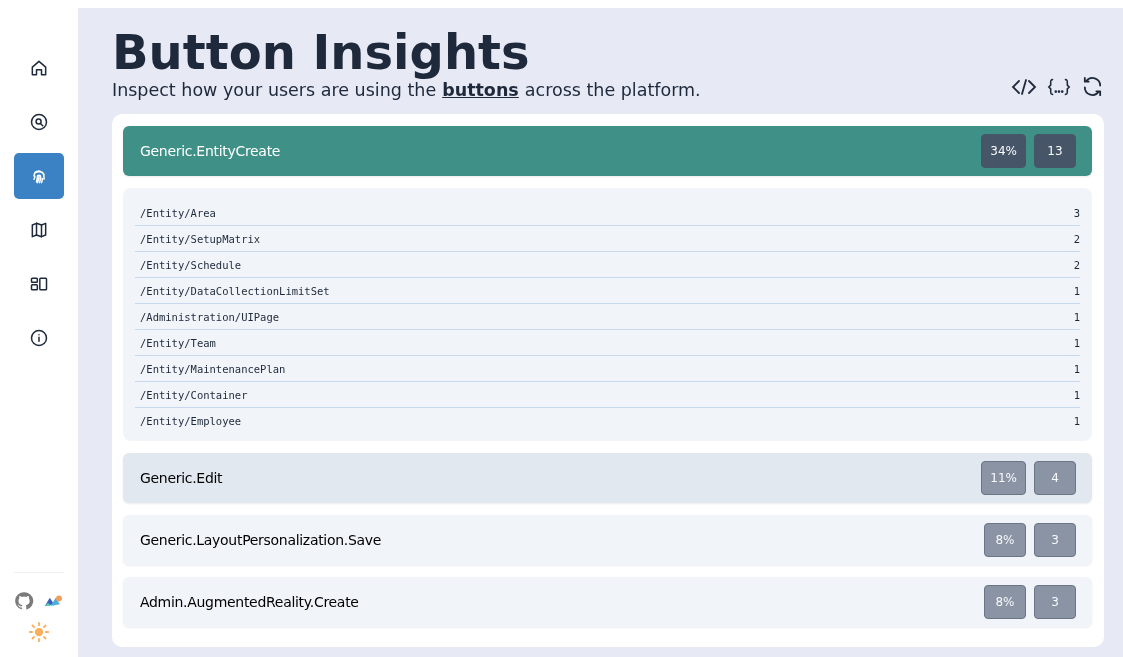 The image size is (1123, 657). What do you see at coordinates (1076, 212) in the screenshot?
I see `path-count: 3` at bounding box center [1076, 212].